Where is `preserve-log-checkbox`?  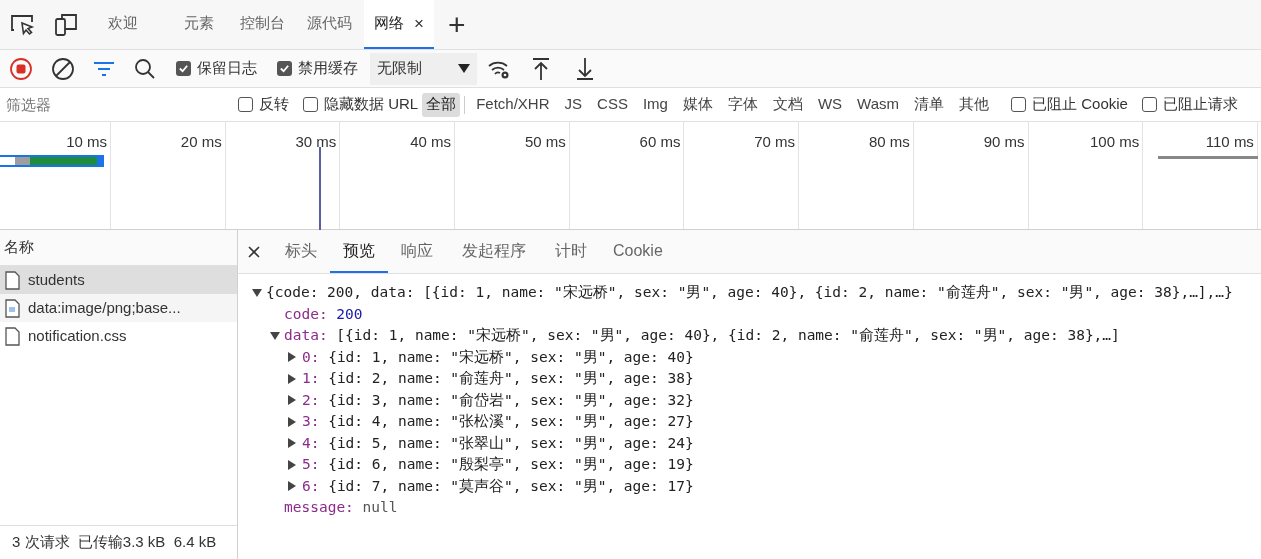
preserve-log-checkbox is located at coordinates (183, 68).